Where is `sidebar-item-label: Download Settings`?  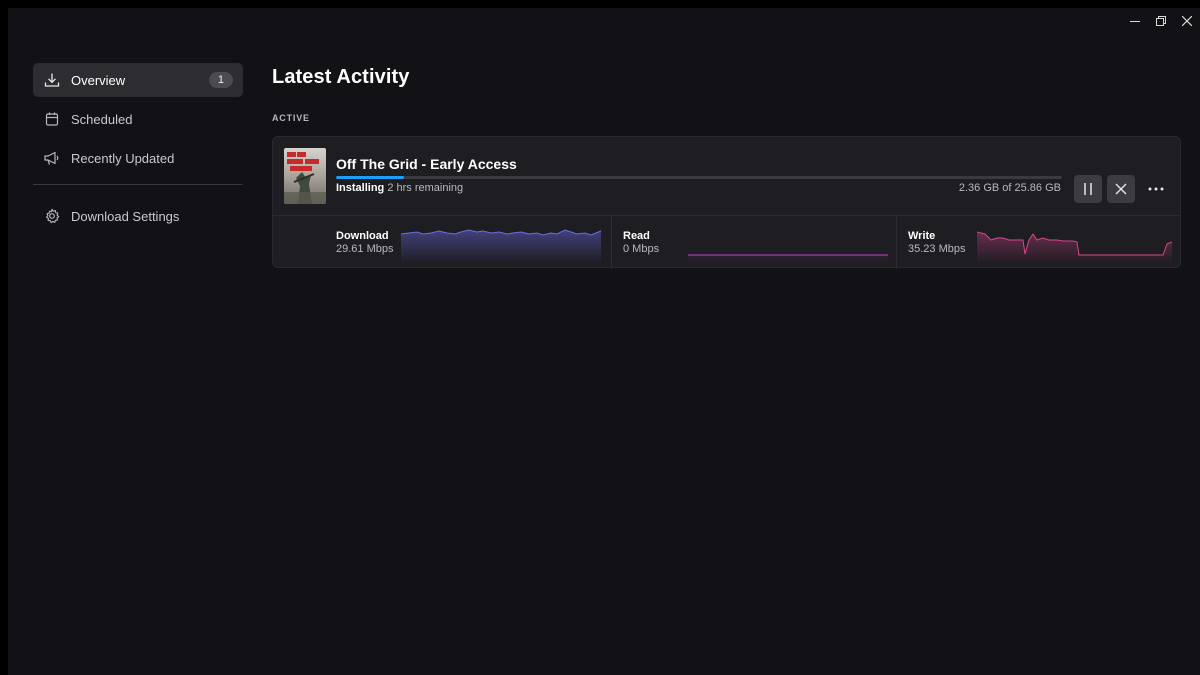 sidebar-item-label: Download Settings is located at coordinates (125, 216).